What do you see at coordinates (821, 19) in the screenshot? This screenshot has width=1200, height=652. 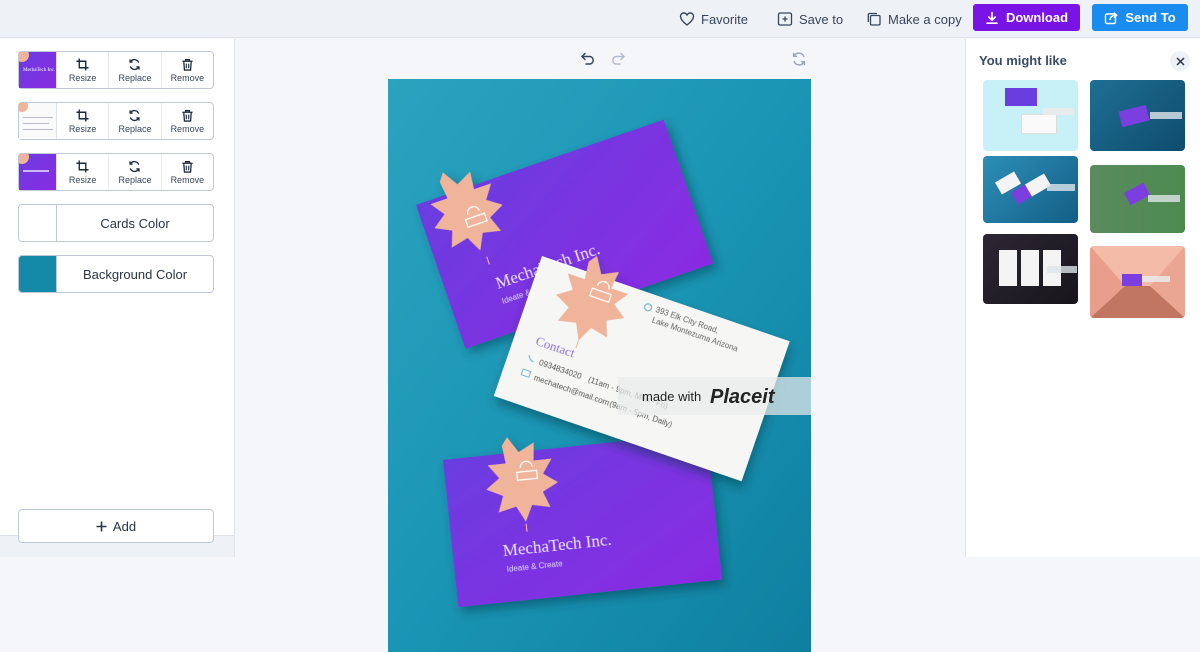 I see `save-to-label: Save to` at bounding box center [821, 19].